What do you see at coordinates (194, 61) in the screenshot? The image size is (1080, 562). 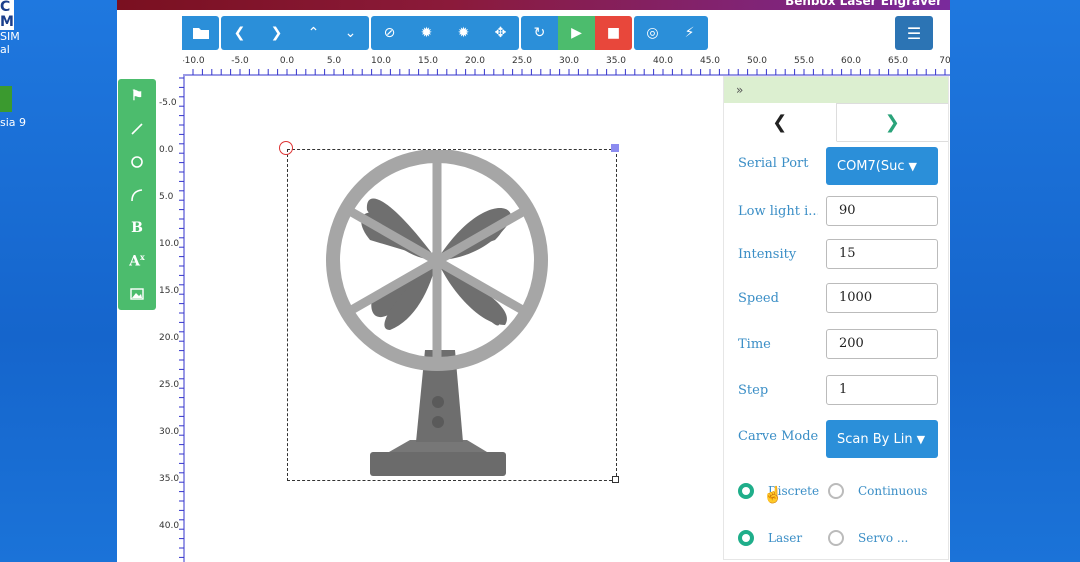 I see `h-ruler-label: -10.0` at bounding box center [194, 61].